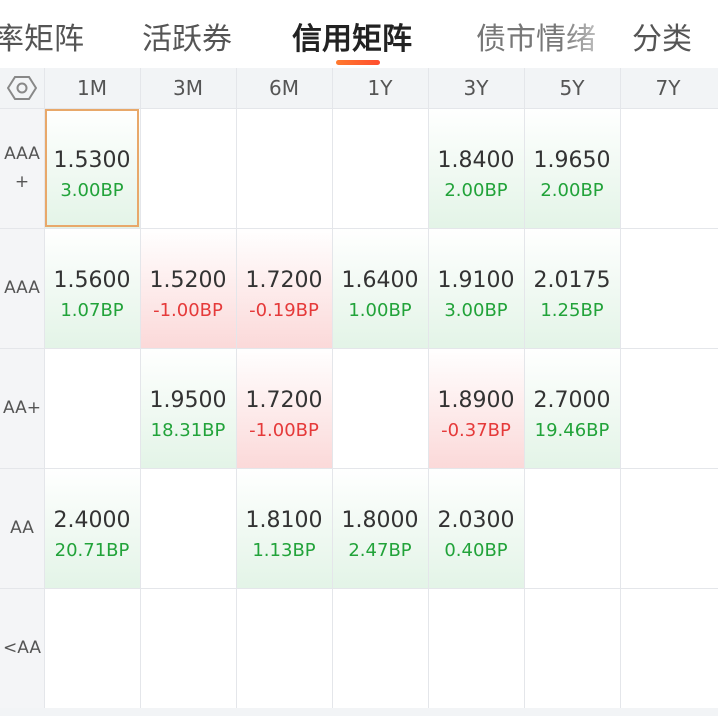 This screenshot has height=716, width=718. What do you see at coordinates (662, 36) in the screenshot?
I see `tab-category: 分类` at bounding box center [662, 36].